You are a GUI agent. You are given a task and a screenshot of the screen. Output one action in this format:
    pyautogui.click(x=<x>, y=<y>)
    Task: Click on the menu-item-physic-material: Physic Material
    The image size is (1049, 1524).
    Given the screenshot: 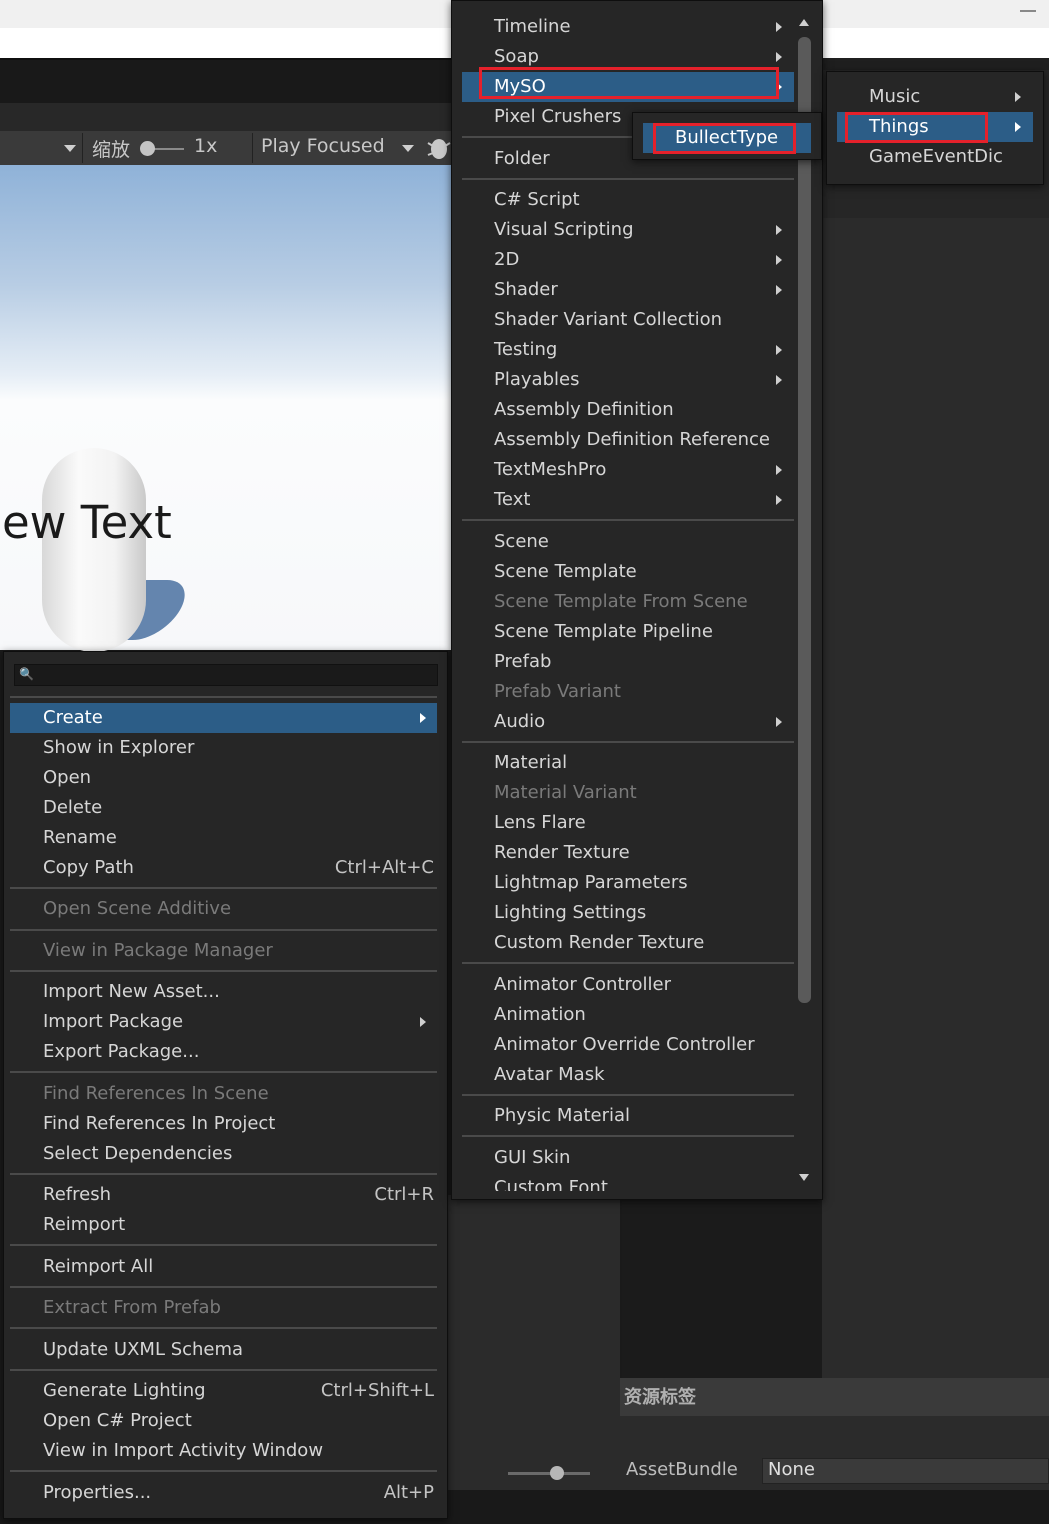 What is the action you would take?
    pyautogui.click(x=628, y=1116)
    